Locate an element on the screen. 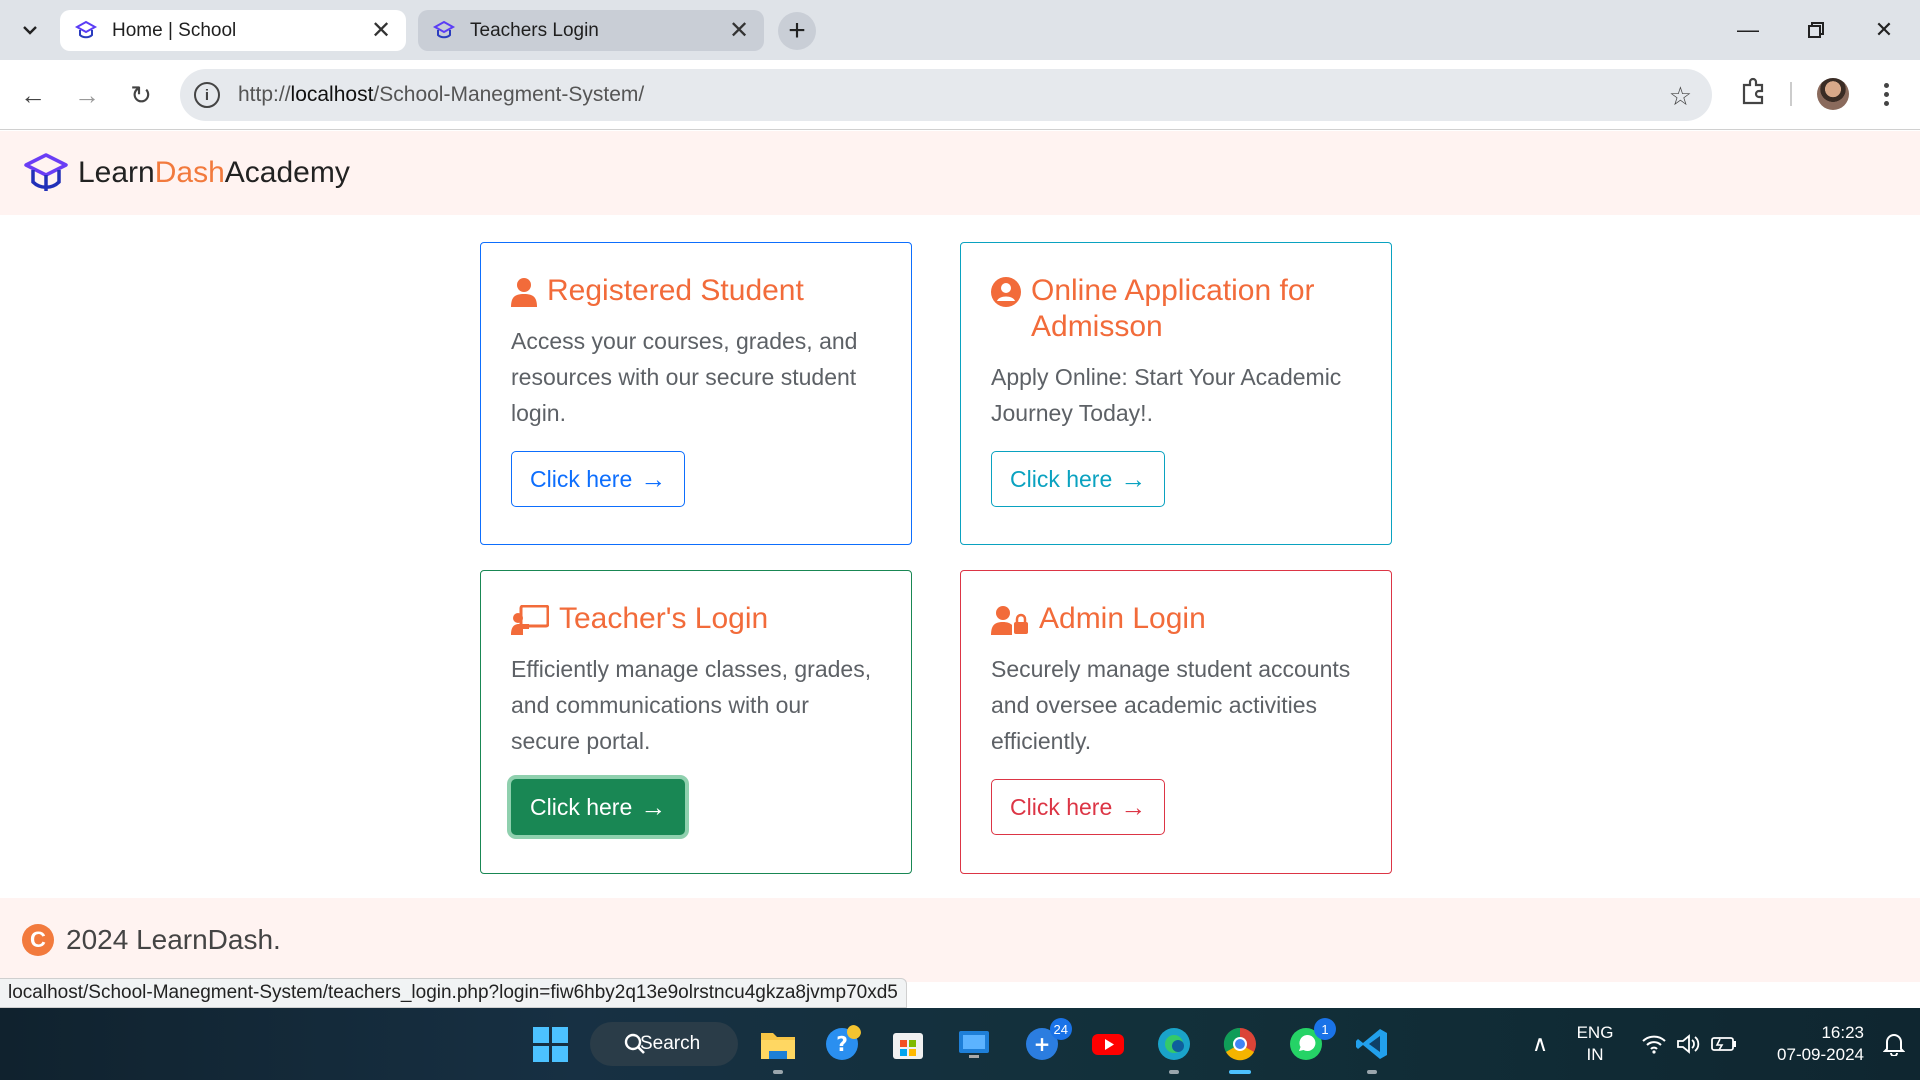  browser-menu-icon is located at coordinates (1886, 94).